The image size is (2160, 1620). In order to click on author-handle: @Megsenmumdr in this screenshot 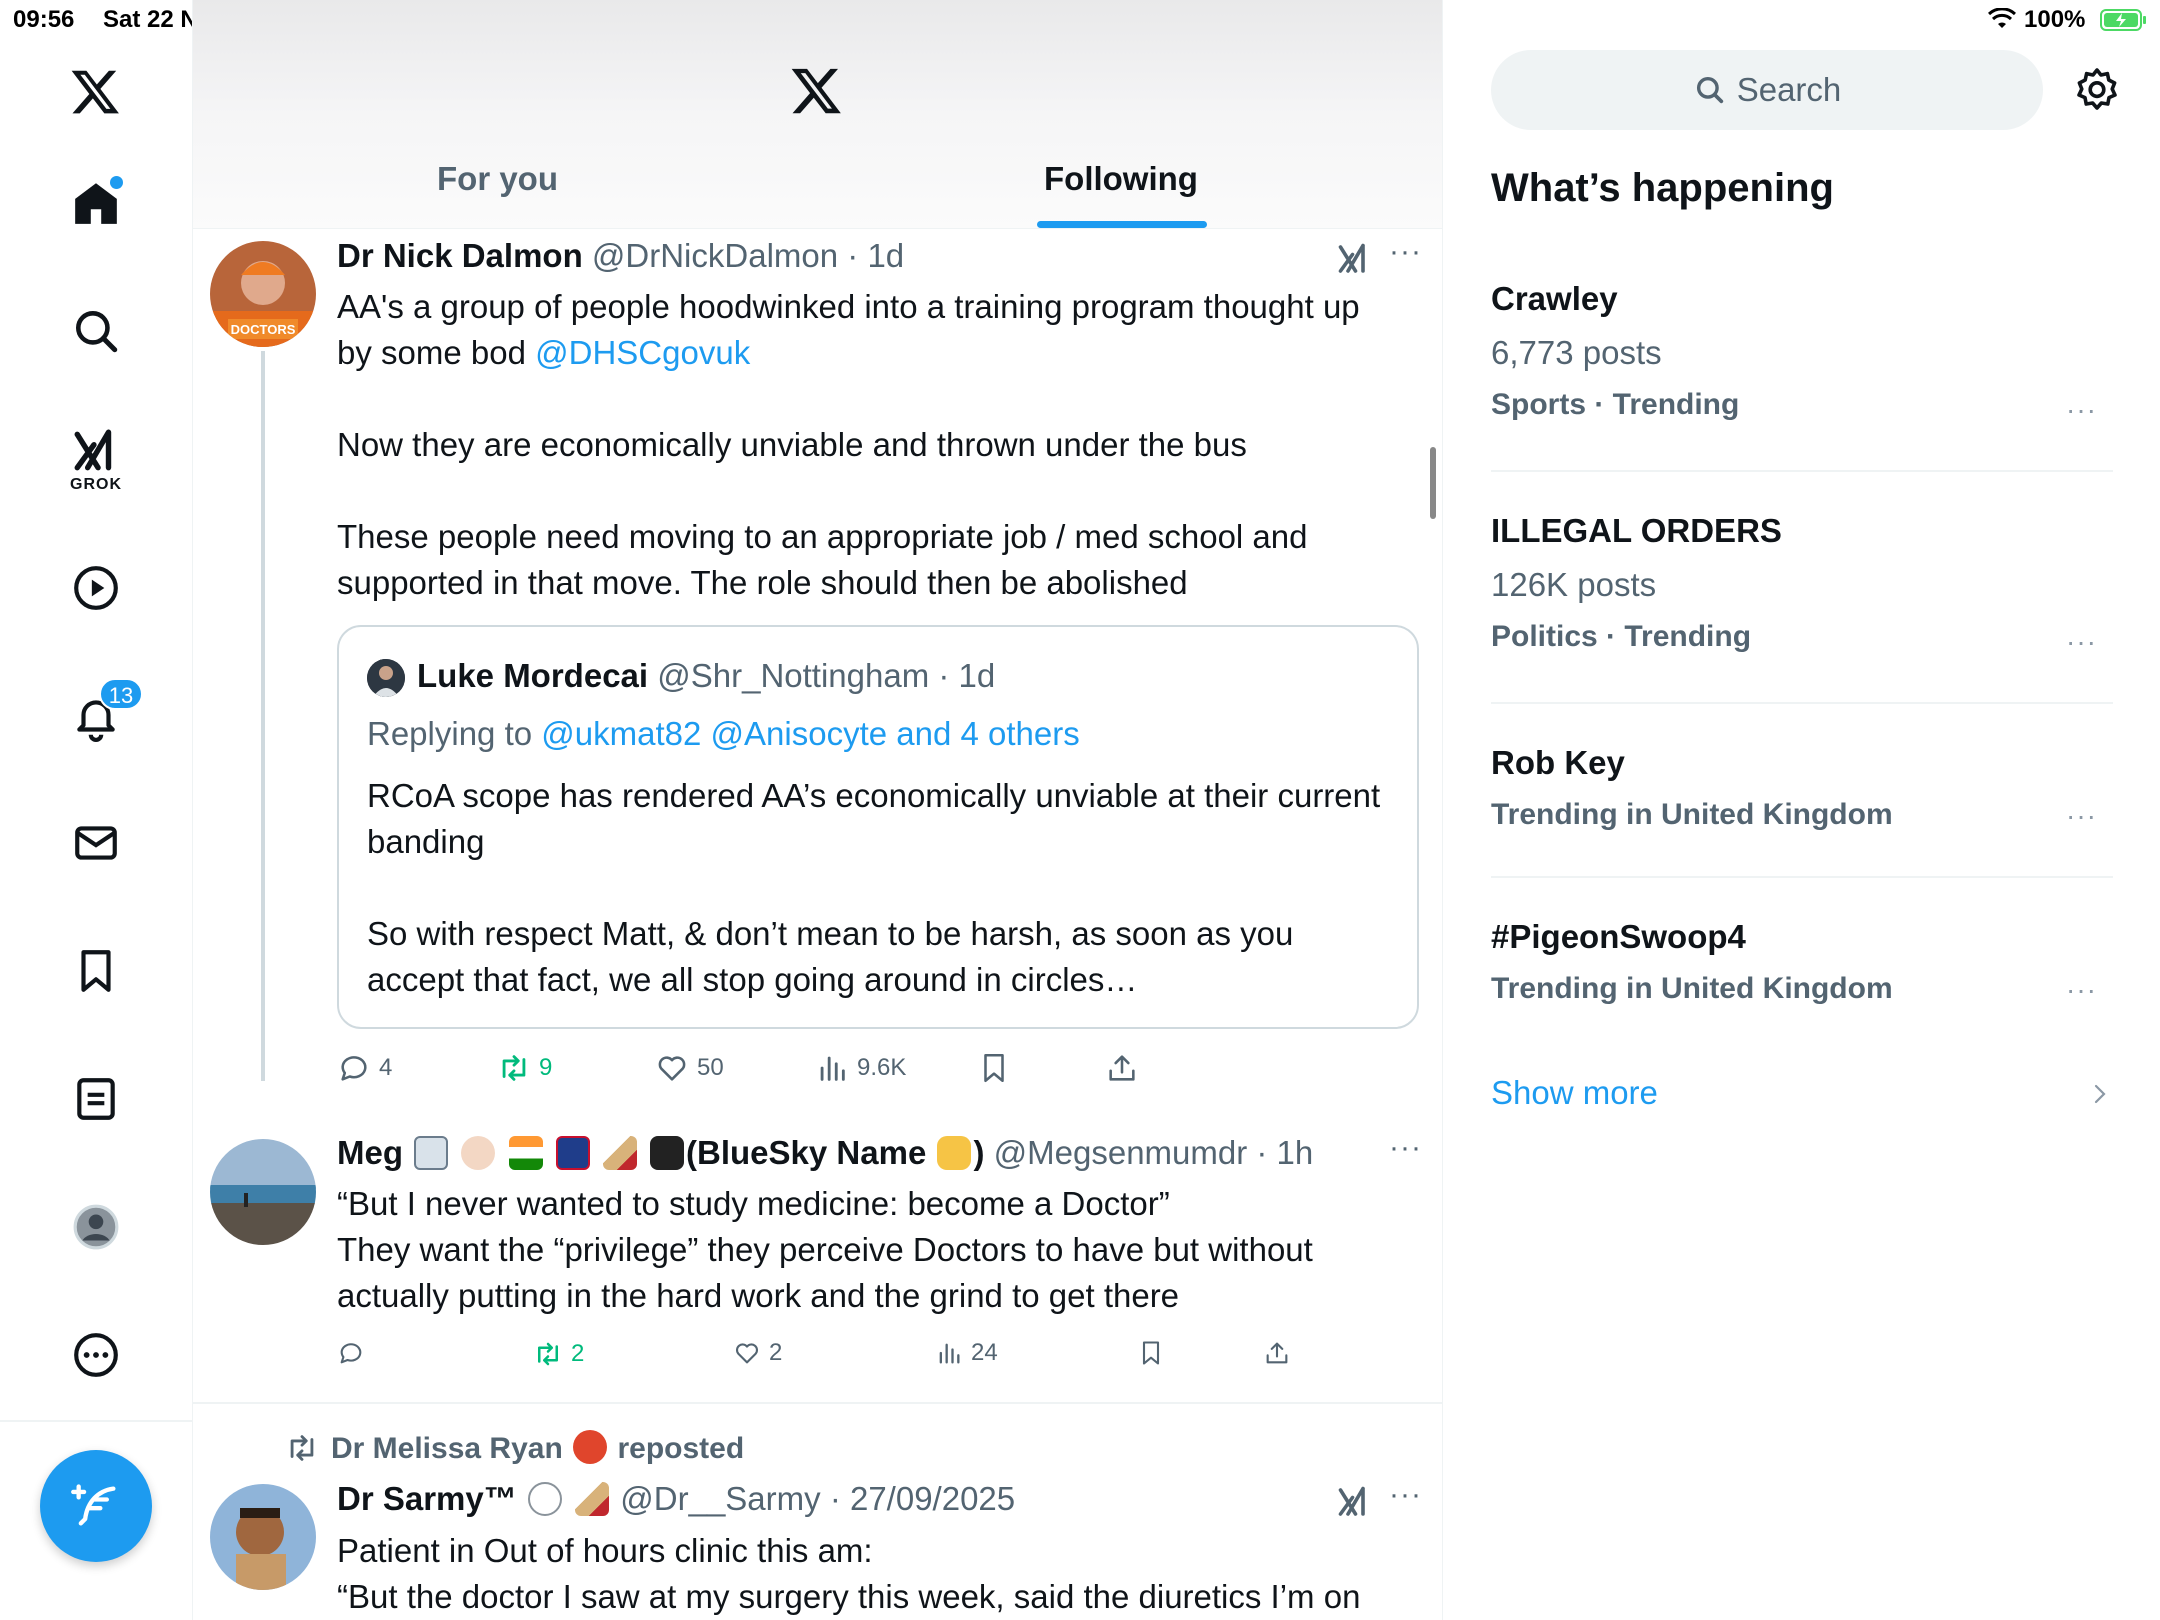, I will do `click(1121, 1152)`.